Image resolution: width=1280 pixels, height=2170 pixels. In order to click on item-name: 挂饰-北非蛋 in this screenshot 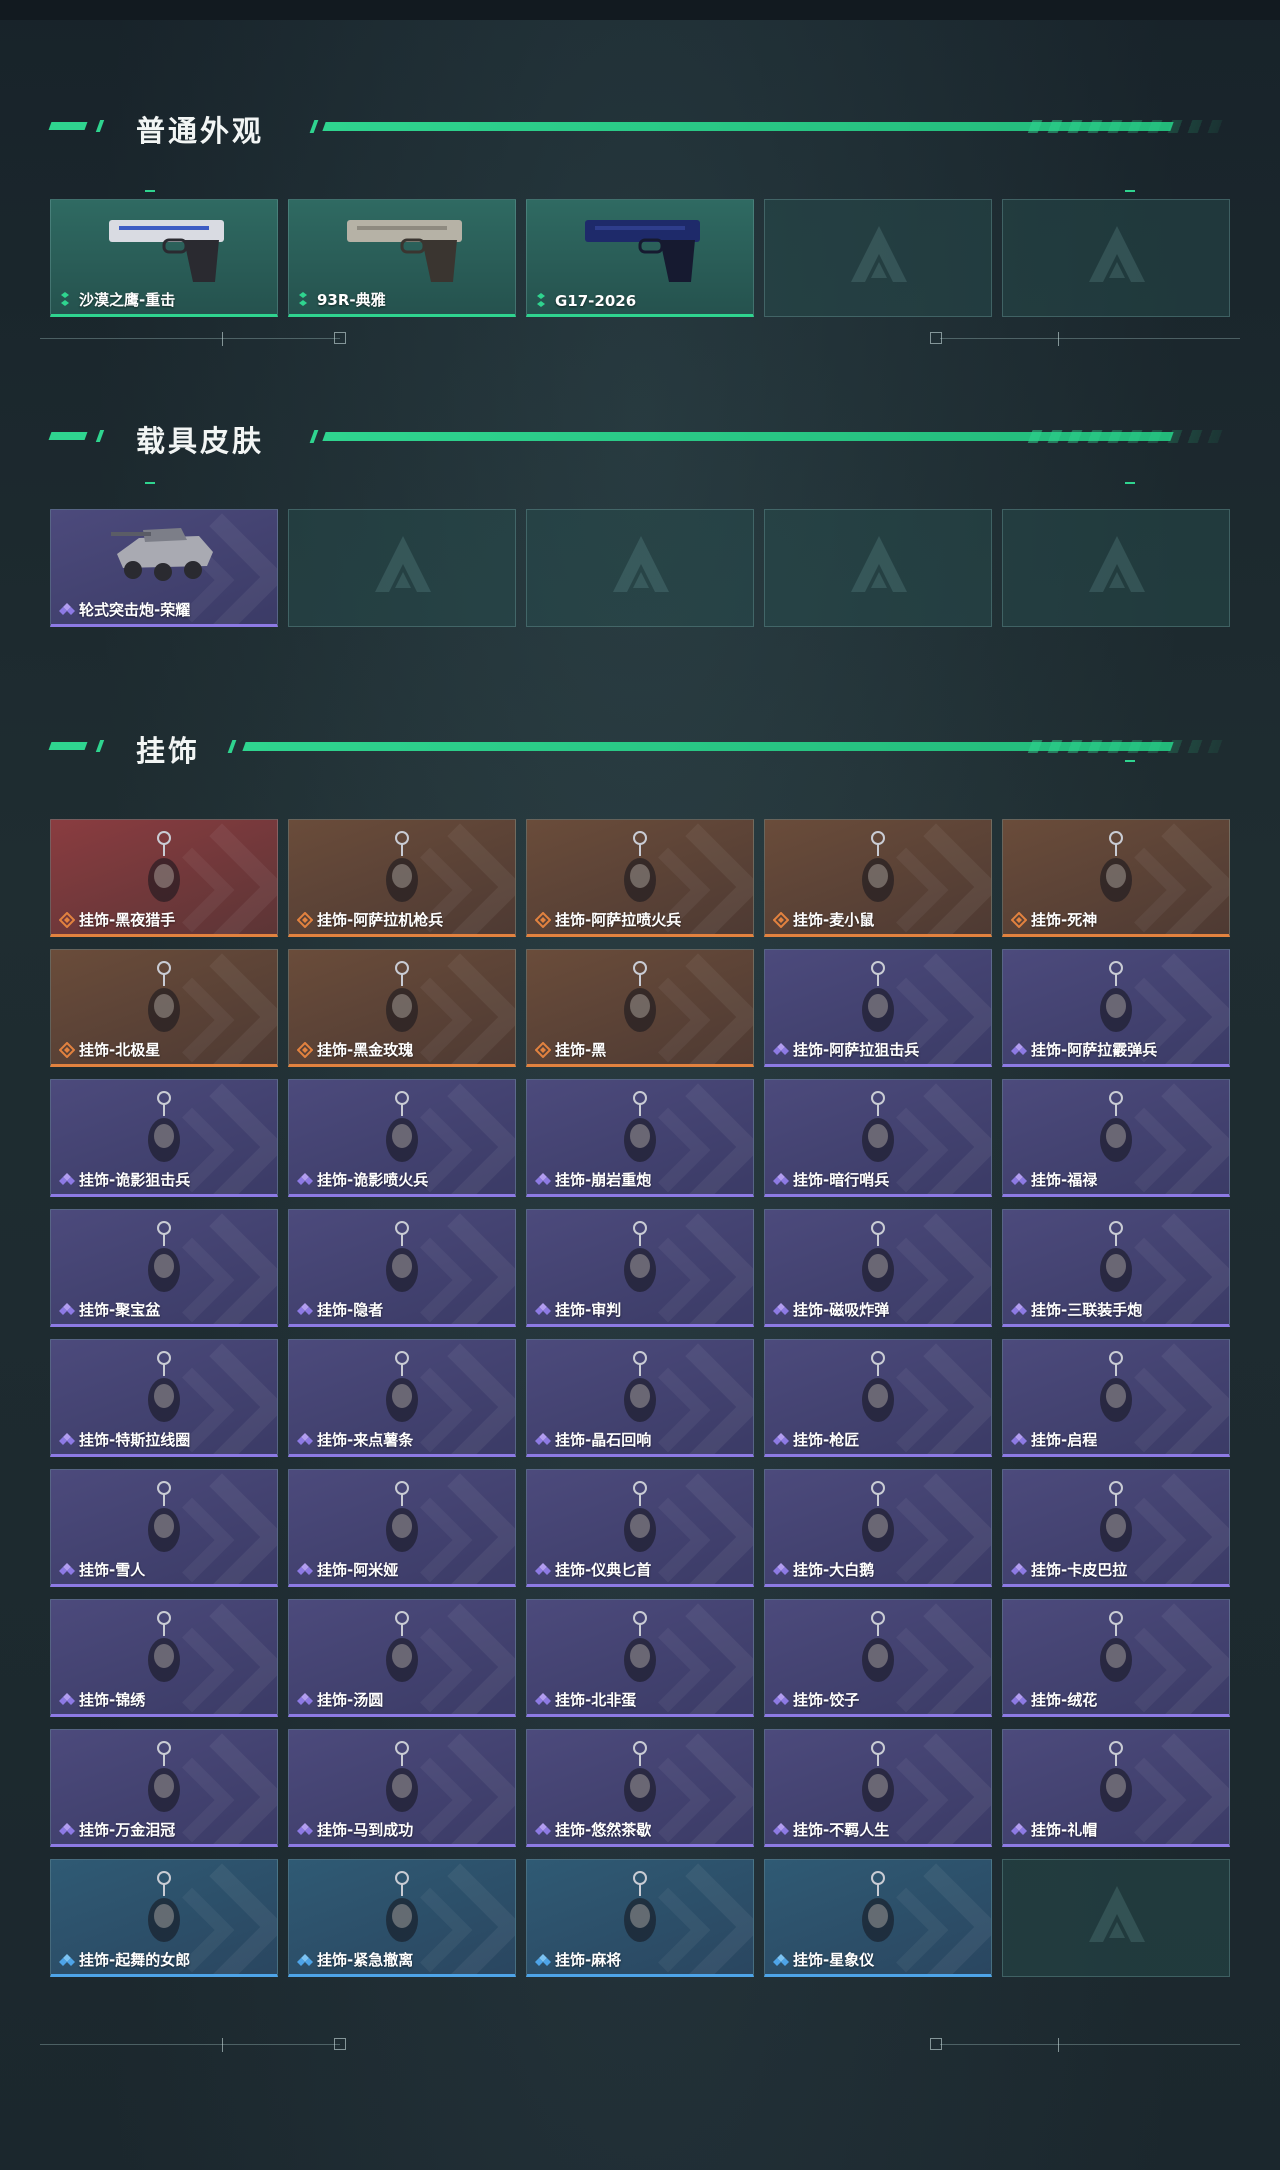, I will do `click(596, 1700)`.